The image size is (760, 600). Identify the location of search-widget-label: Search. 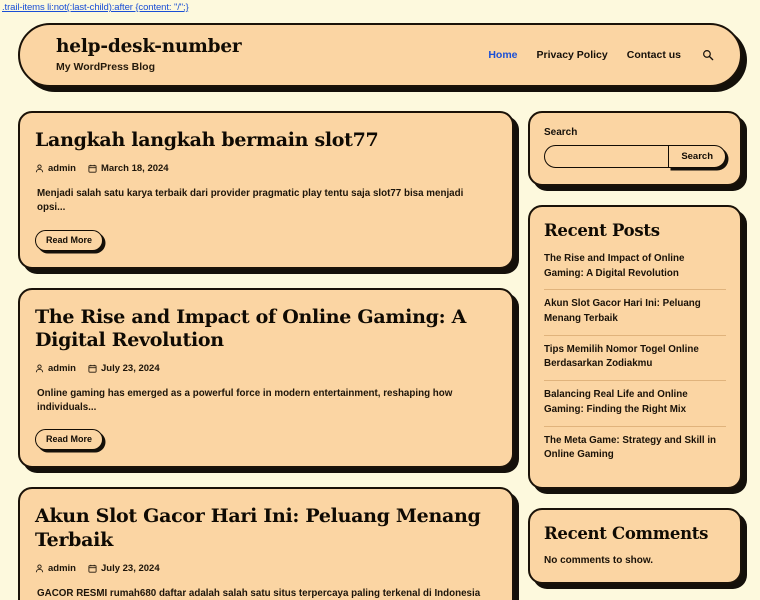
(561, 132).